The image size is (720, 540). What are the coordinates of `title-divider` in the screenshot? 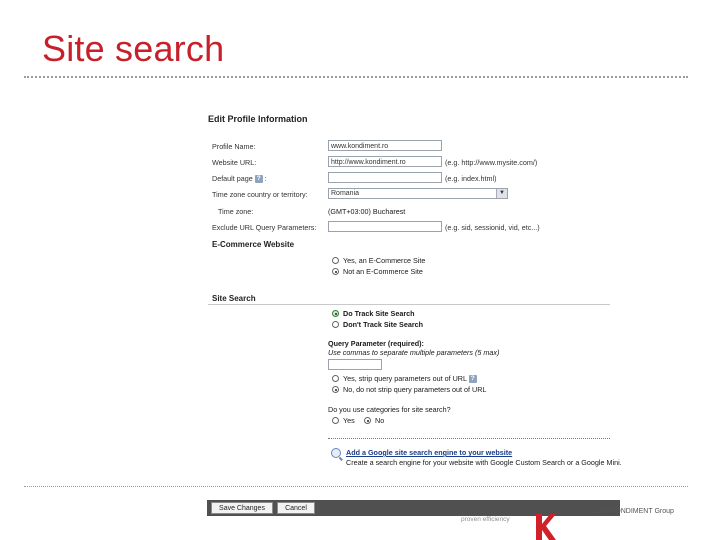 It's located at (356, 77).